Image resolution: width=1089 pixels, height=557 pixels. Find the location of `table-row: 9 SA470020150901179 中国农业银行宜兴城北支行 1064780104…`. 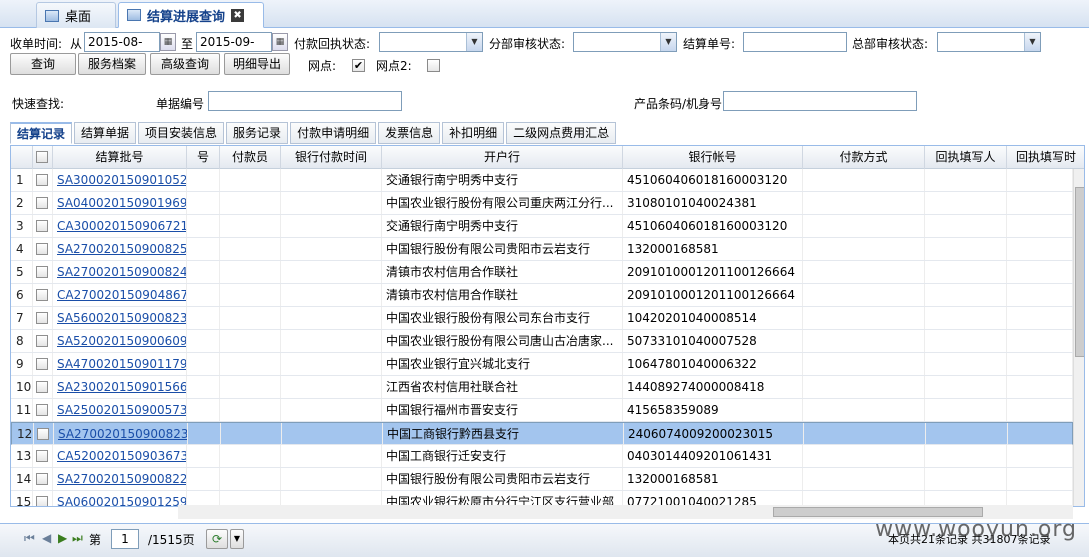

table-row: 9 SA470020150901179 中国农业银行宜兴城北支行 1064780104… is located at coordinates (542, 364).